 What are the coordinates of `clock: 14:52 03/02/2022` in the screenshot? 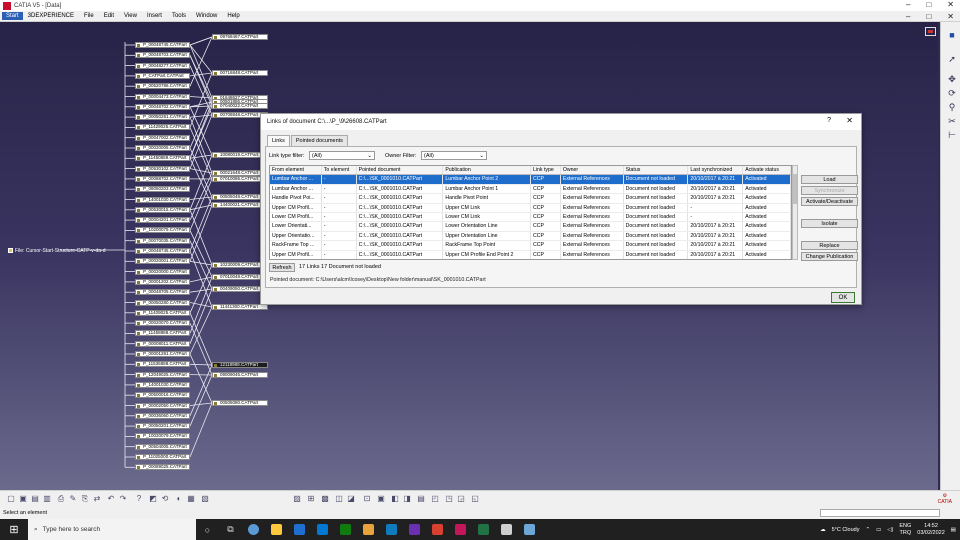 It's located at (931, 530).